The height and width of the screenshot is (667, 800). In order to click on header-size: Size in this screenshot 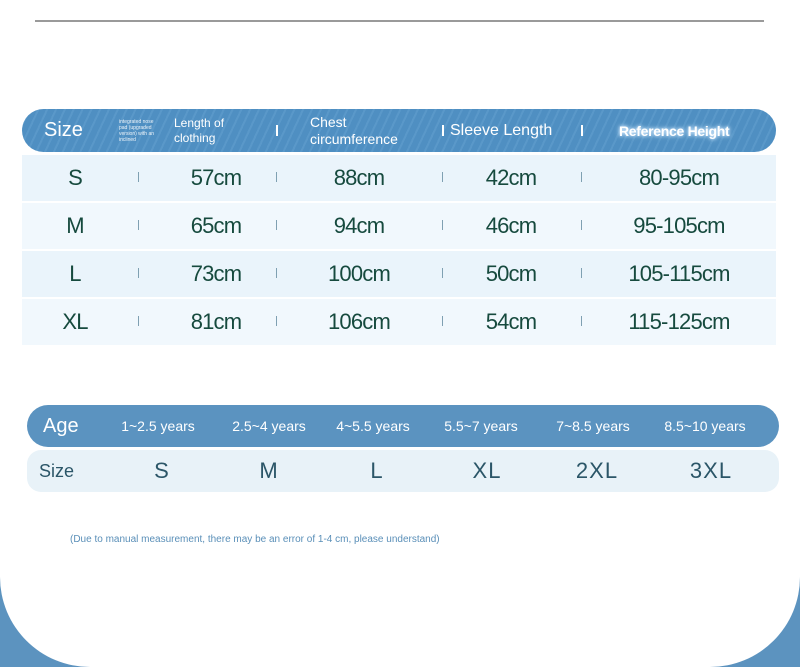, I will do `click(63, 130)`.